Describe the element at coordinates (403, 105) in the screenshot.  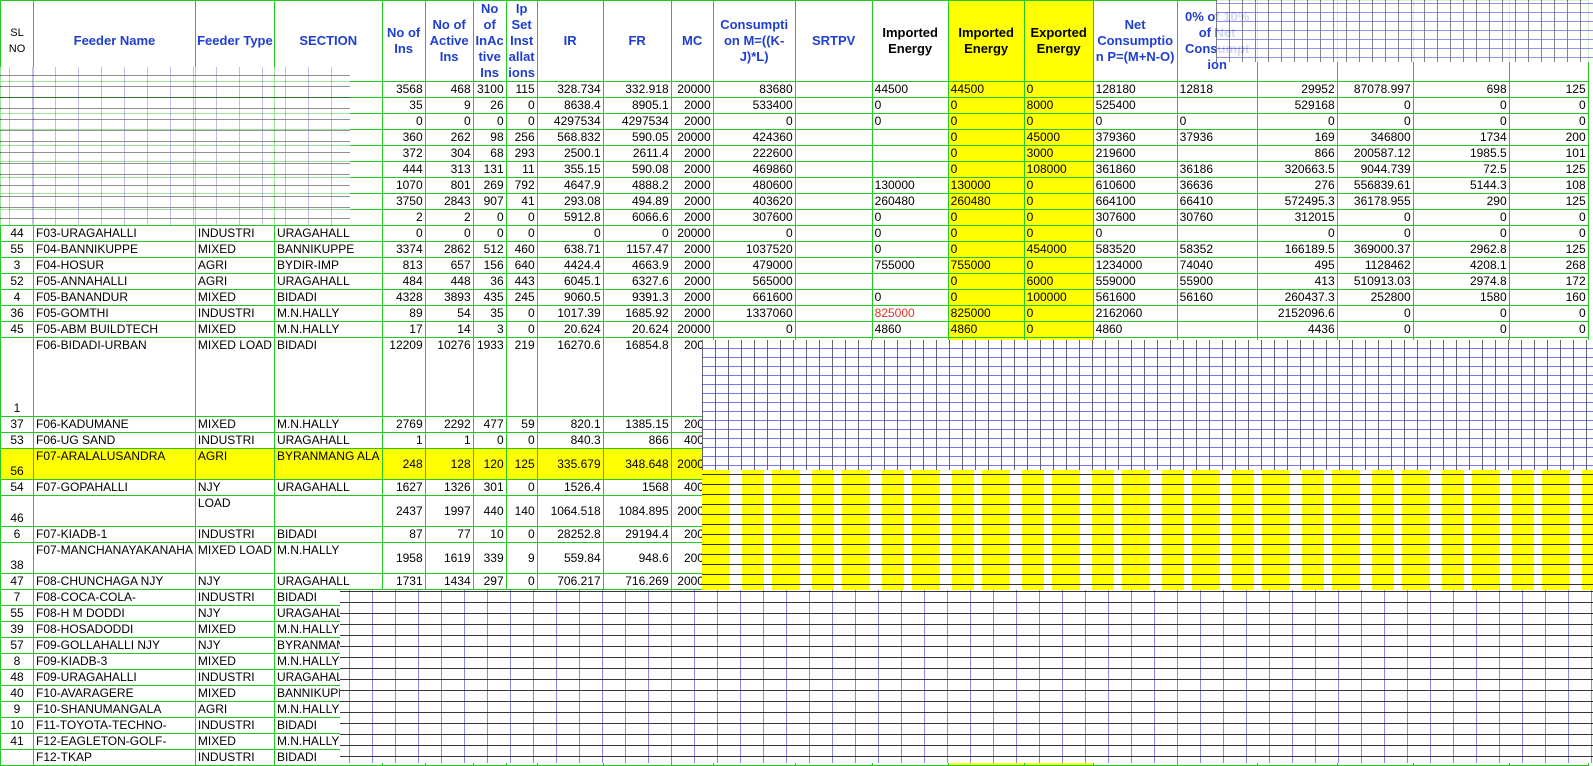
I see `cell-ins: 35` at that location.